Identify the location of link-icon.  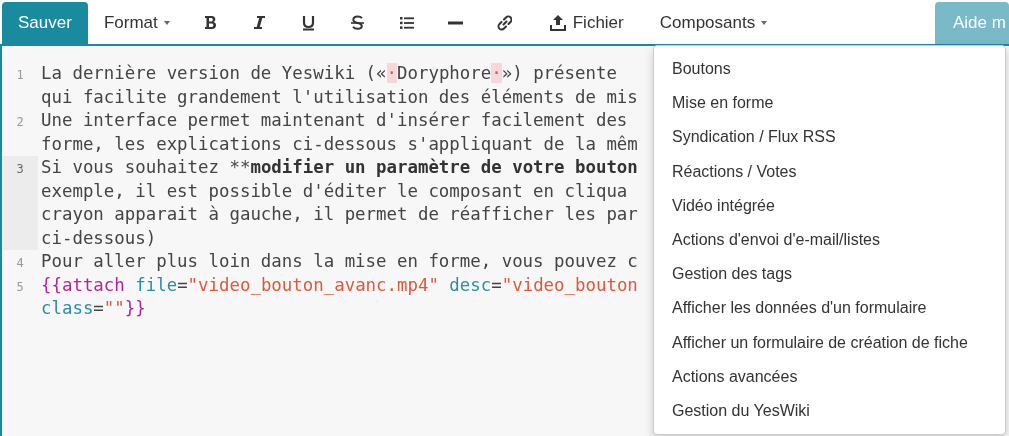
(504, 23).